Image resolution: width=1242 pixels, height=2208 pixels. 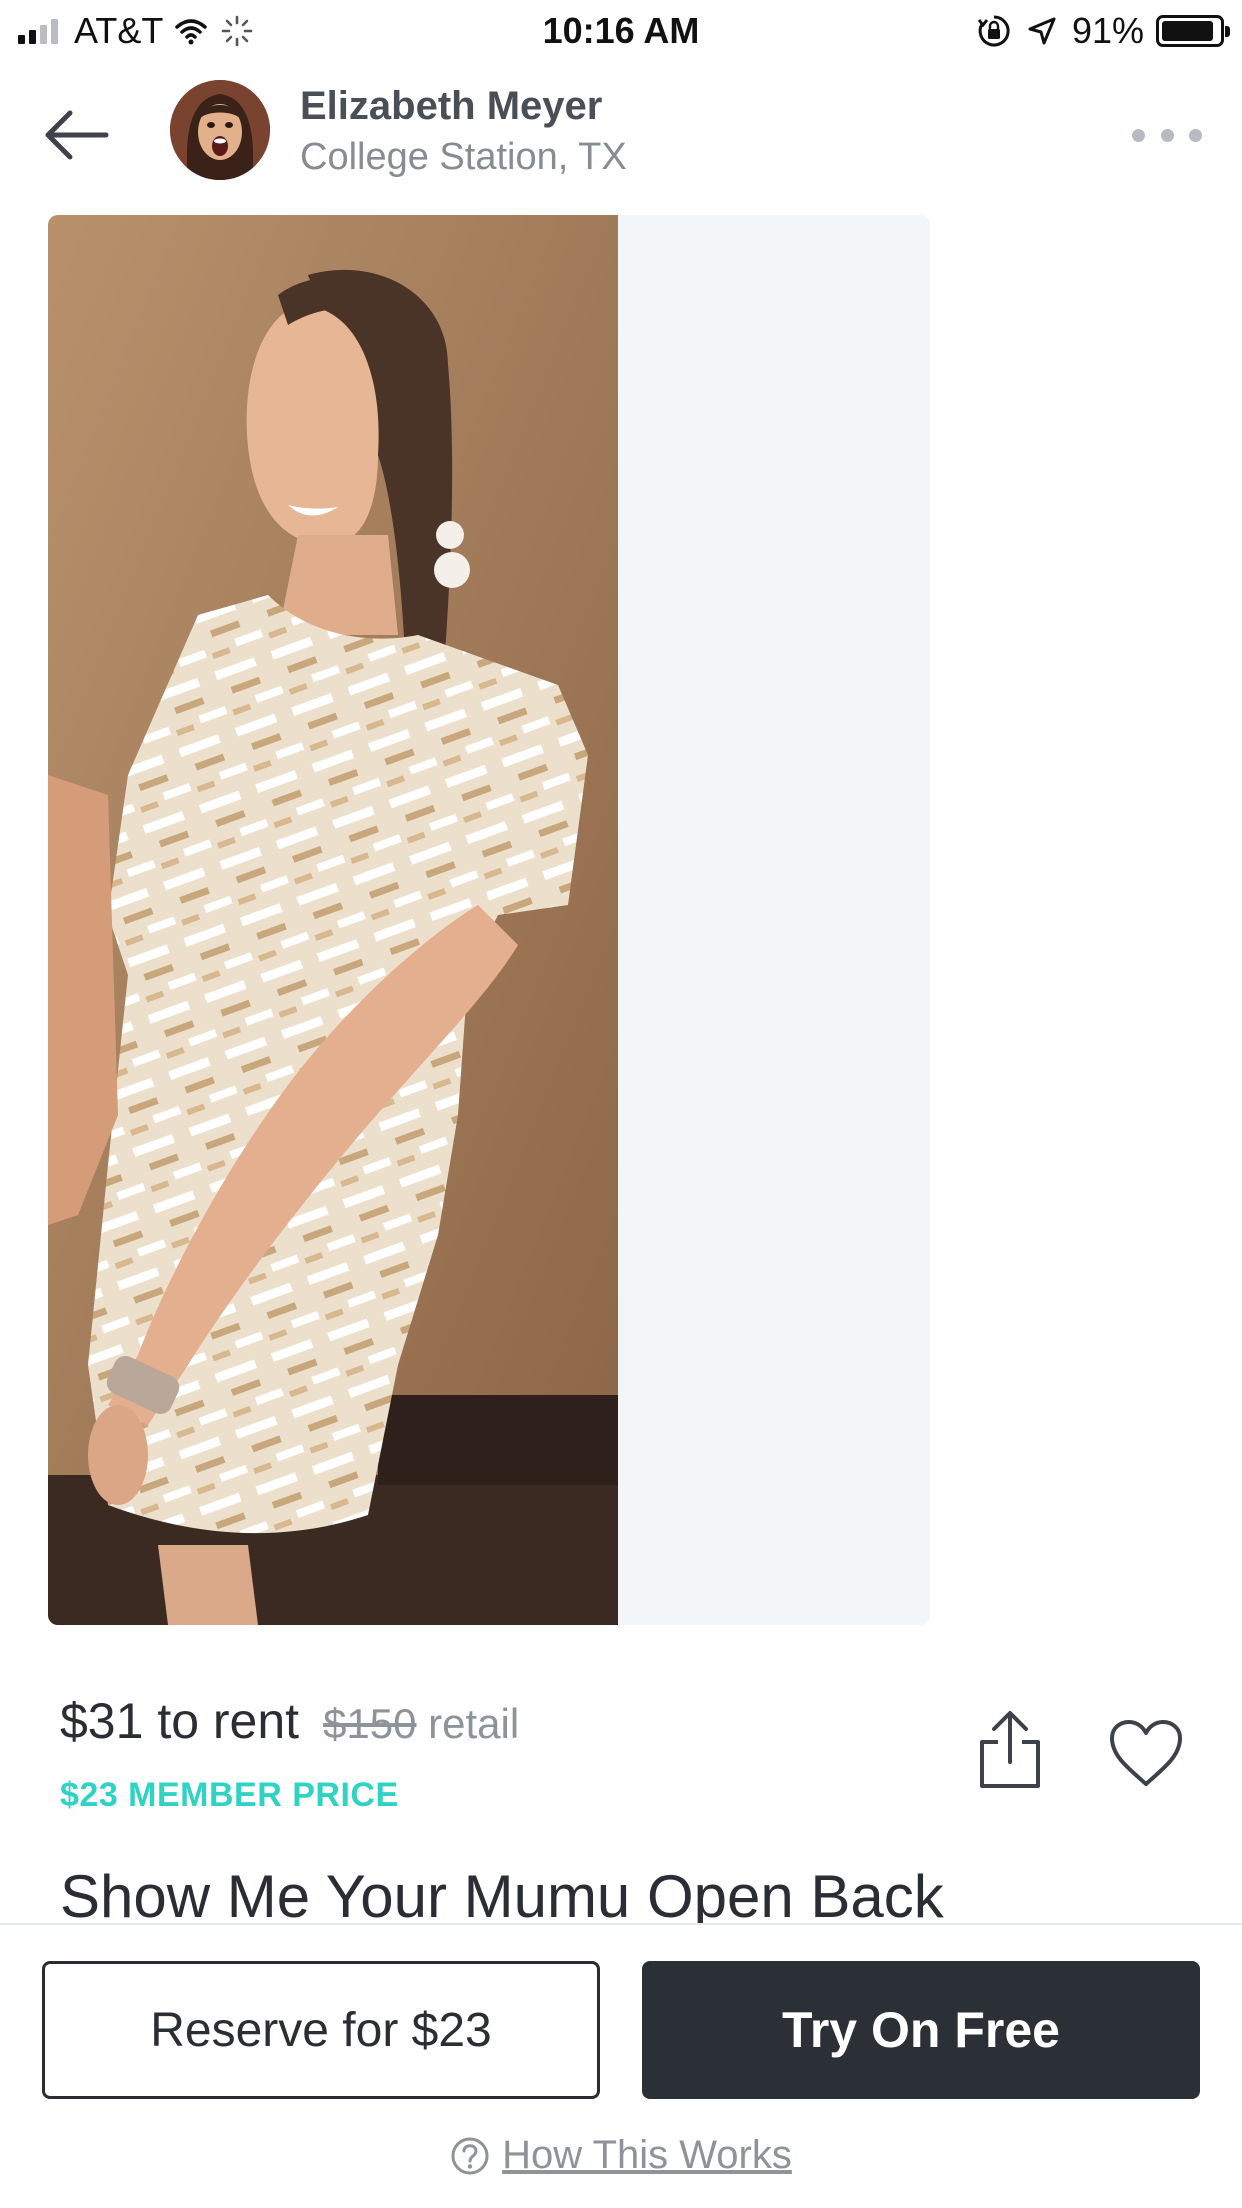 I want to click on member-price: $23 MEMBER PRICE, so click(x=229, y=1795).